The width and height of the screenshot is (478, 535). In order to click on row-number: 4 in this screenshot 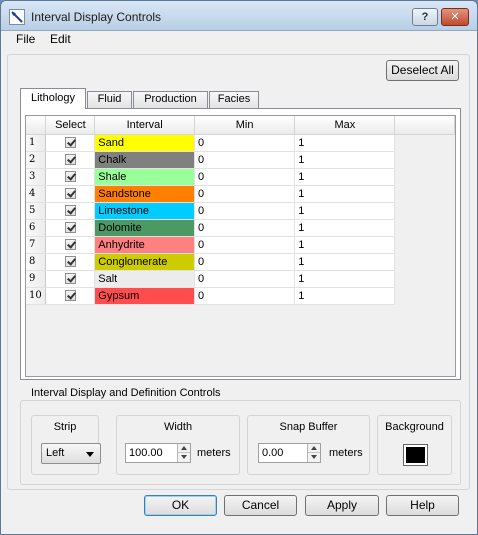, I will do `click(36, 194)`.